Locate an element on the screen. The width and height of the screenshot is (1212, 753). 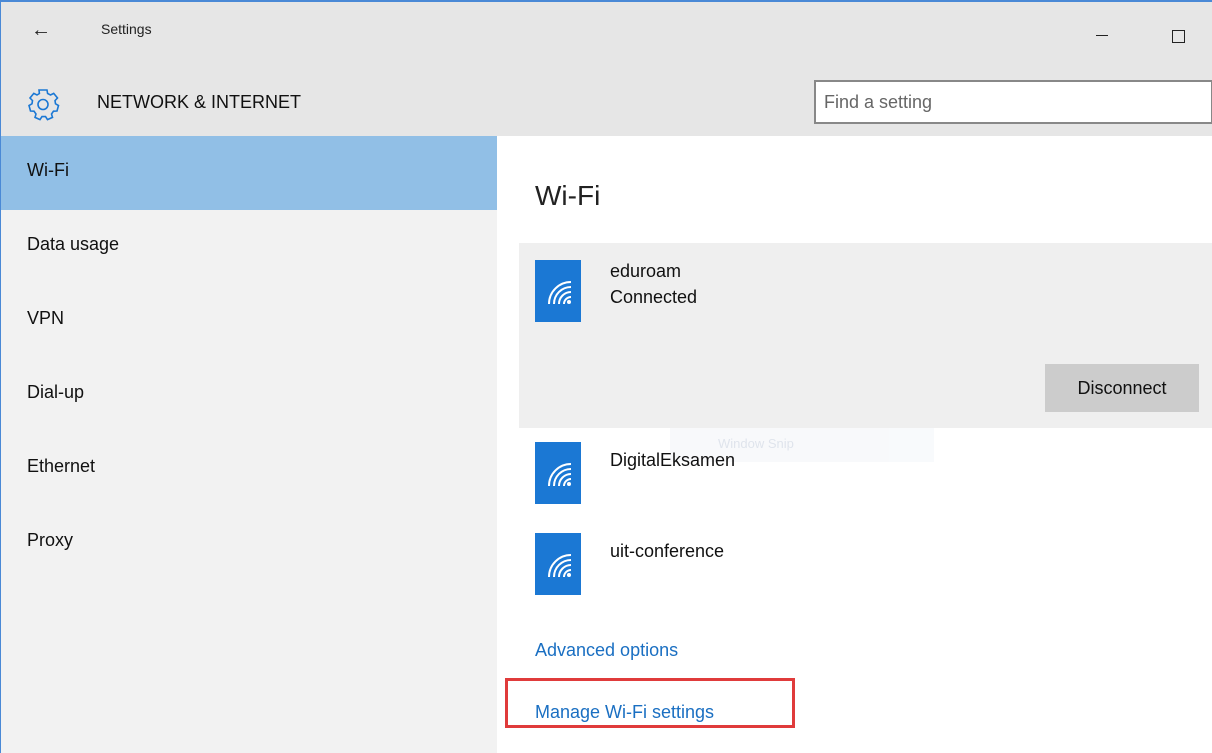
search-input is located at coordinates (1013, 102).